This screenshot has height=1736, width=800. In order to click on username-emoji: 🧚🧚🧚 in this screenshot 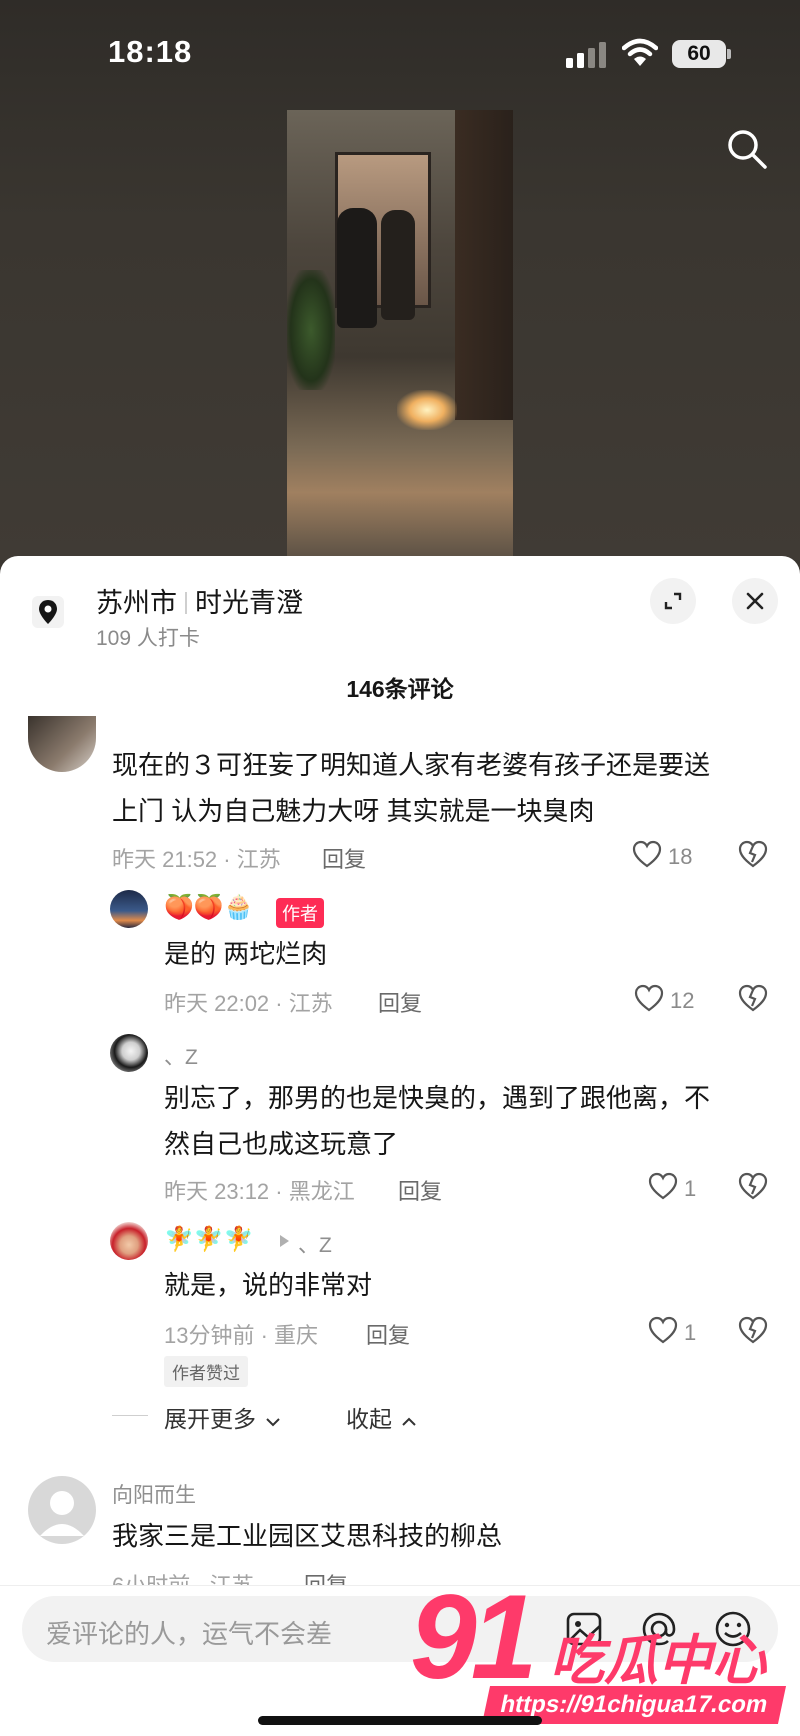, I will do `click(209, 1239)`.